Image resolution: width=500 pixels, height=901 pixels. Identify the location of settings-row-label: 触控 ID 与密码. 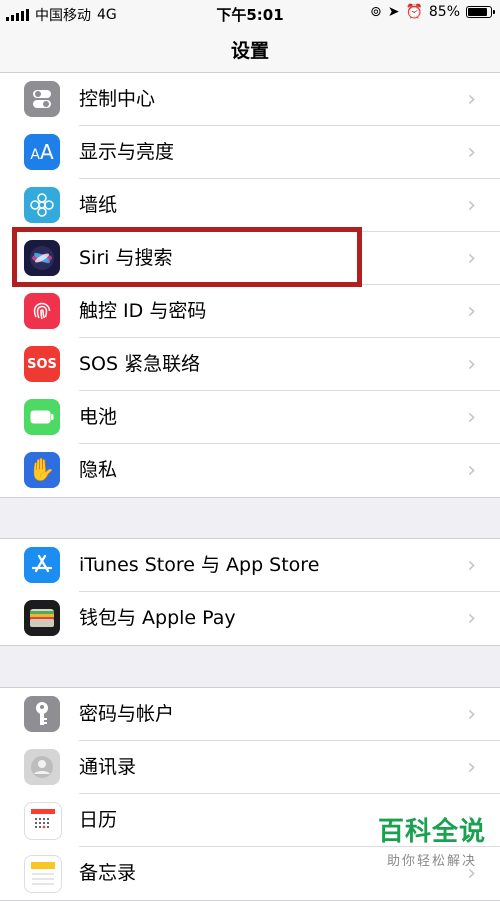
(143, 311).